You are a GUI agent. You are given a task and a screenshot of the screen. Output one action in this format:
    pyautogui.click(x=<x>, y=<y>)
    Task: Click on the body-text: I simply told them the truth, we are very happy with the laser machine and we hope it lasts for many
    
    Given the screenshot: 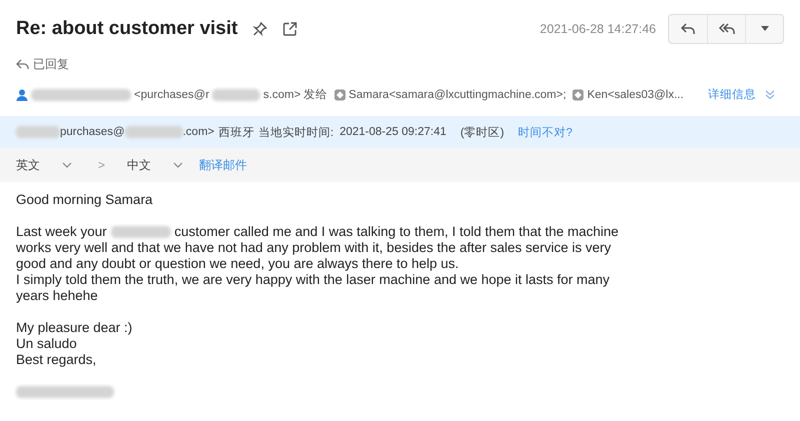 What is the action you would take?
    pyautogui.click(x=313, y=280)
    